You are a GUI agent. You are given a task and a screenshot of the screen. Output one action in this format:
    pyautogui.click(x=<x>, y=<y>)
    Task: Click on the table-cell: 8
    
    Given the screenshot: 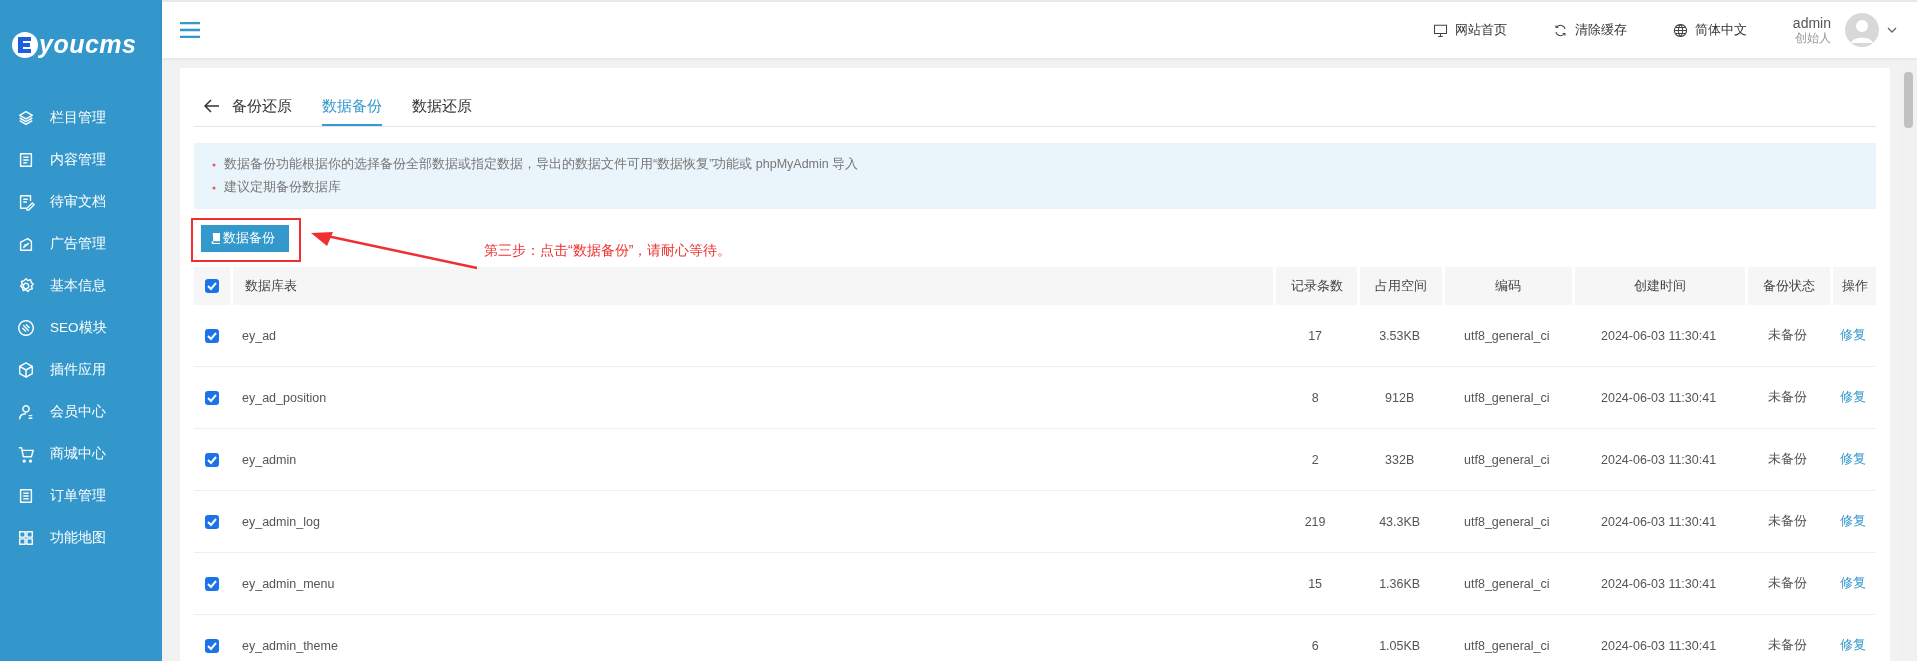 What is the action you would take?
    pyautogui.click(x=1315, y=398)
    